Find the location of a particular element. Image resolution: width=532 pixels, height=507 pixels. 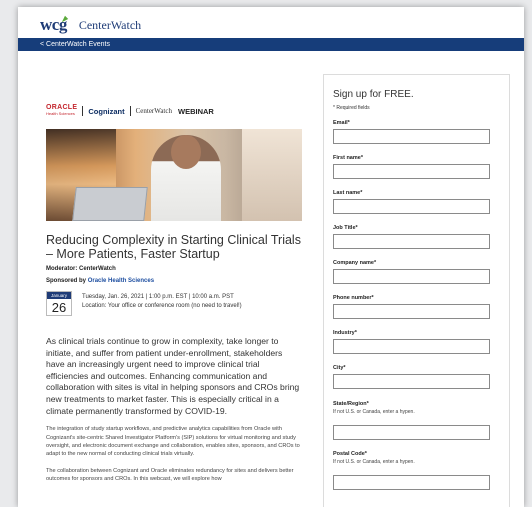

form-field-city: City* is located at coordinates (416, 378).